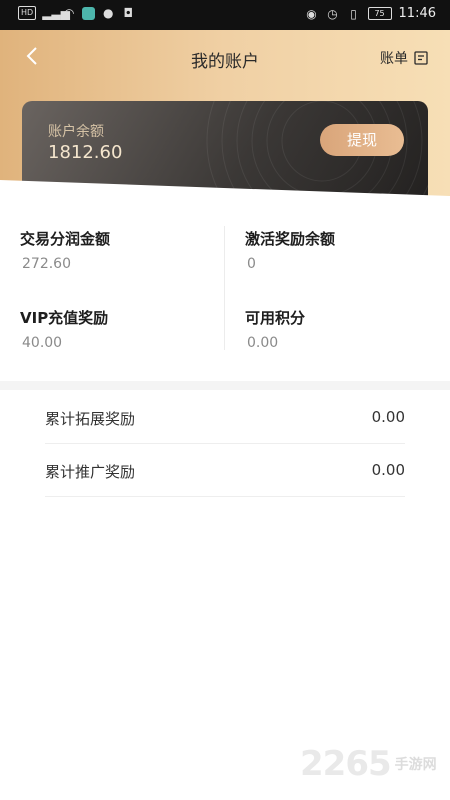 The image size is (450, 800). Describe the element at coordinates (263, 343) in the screenshot. I see `stat-value: 0.00` at that location.